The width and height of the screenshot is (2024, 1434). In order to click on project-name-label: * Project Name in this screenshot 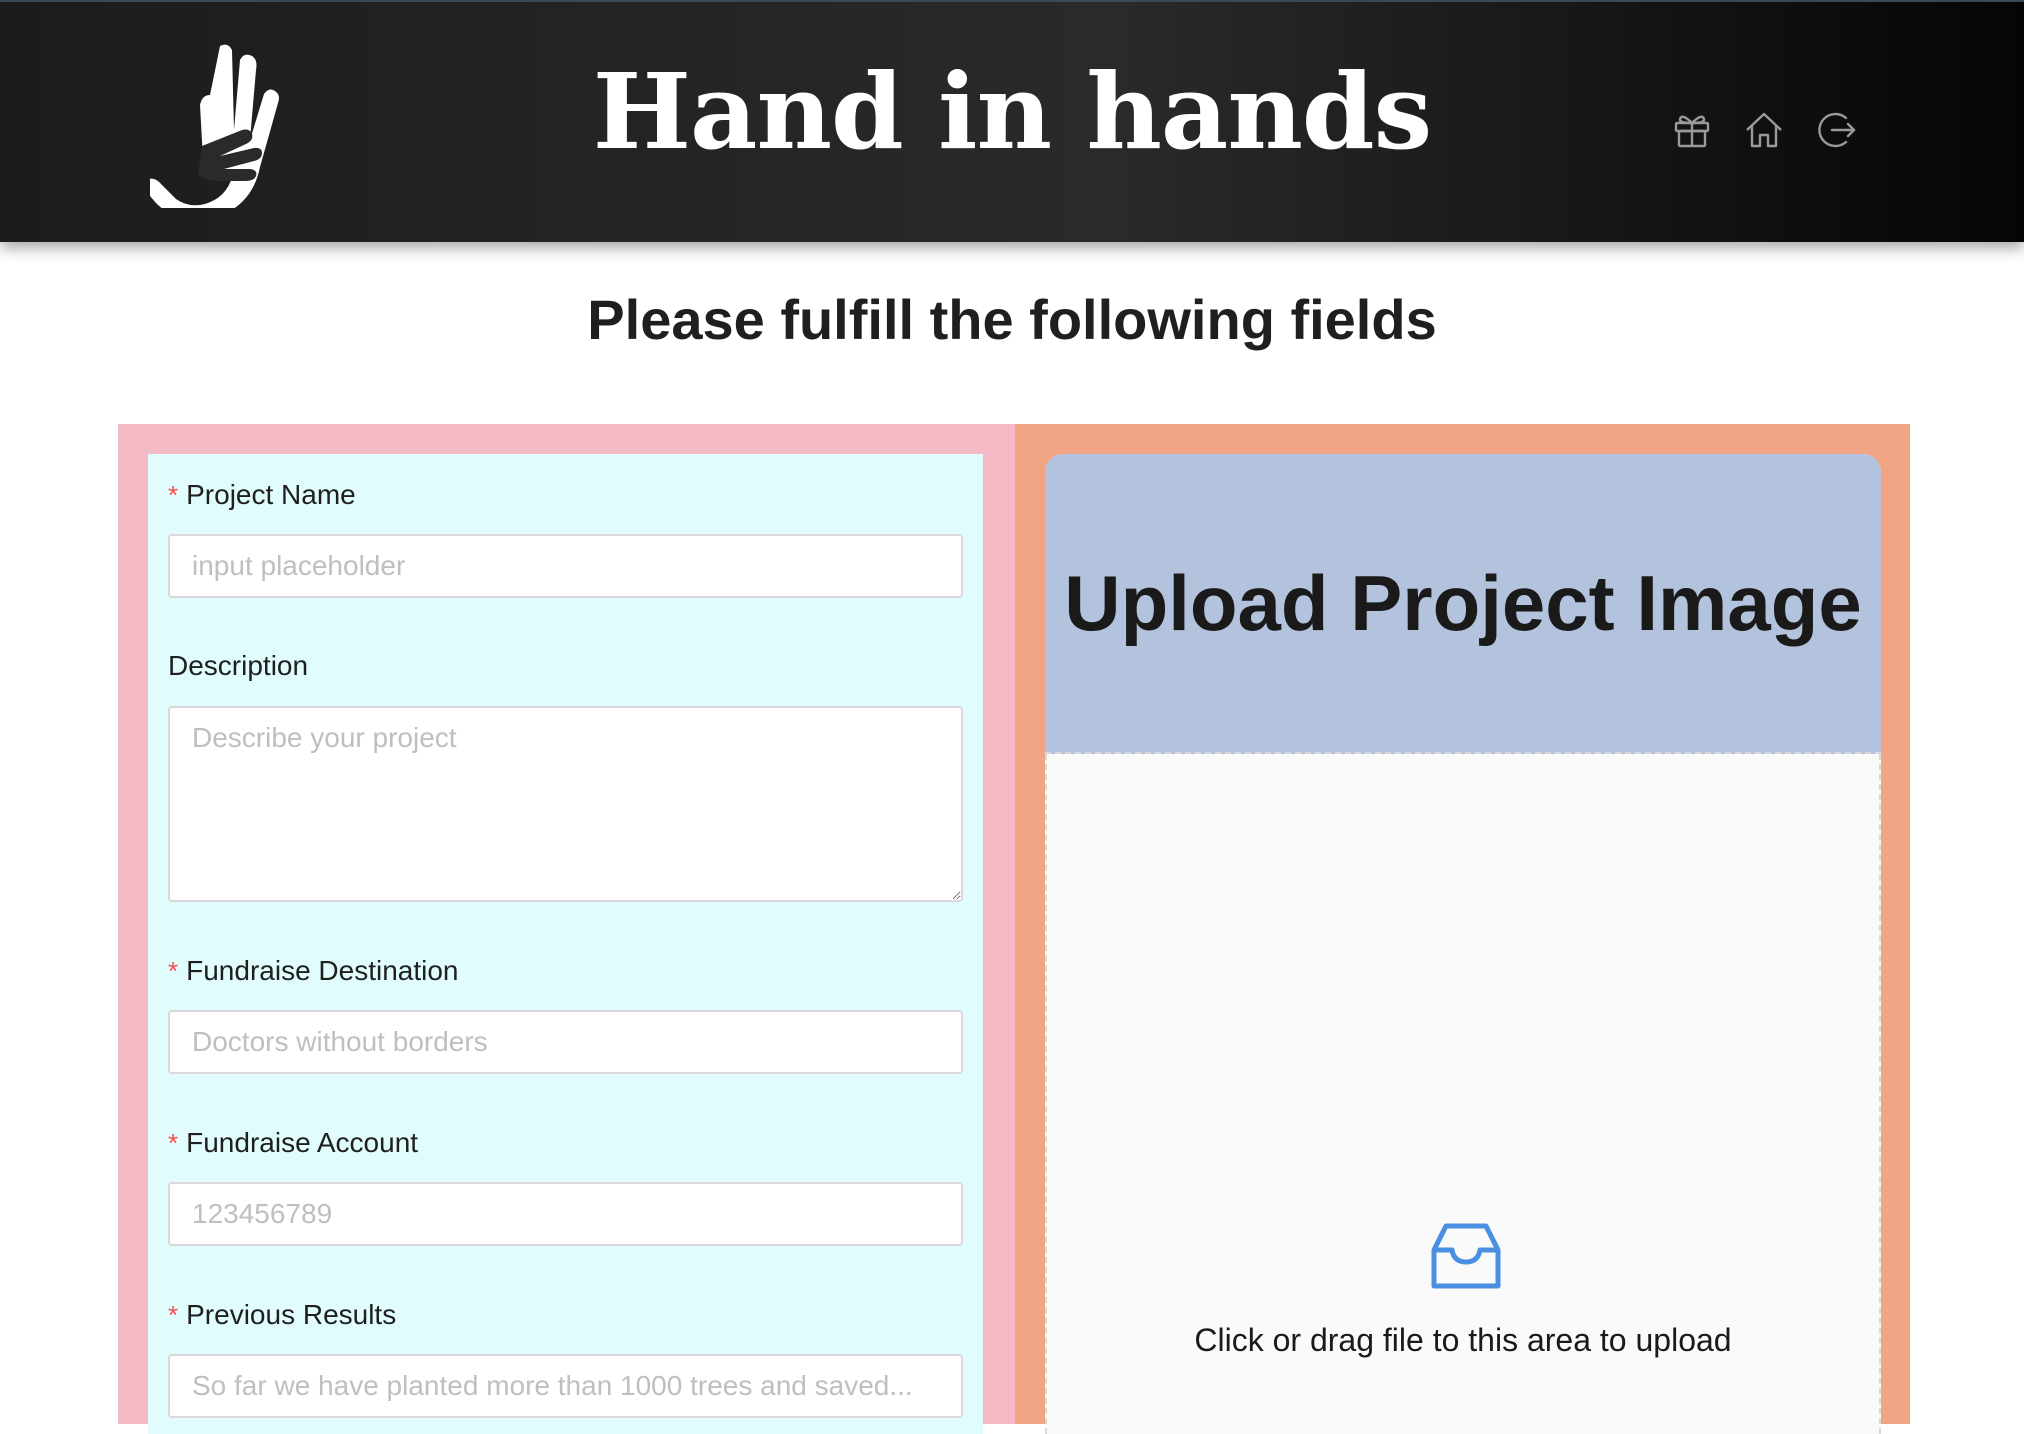, I will do `click(262, 494)`.